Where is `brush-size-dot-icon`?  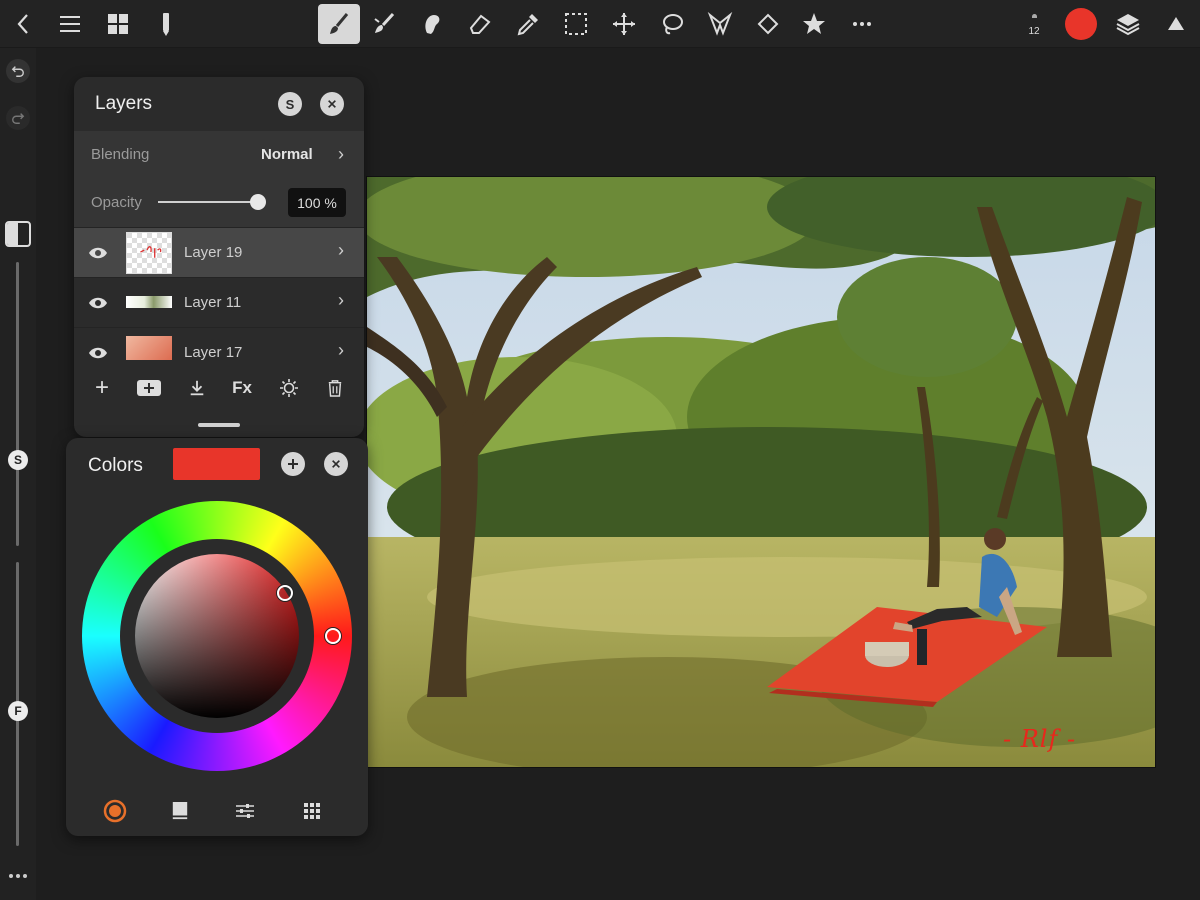
brush-size-dot-icon is located at coordinates (1034, 16).